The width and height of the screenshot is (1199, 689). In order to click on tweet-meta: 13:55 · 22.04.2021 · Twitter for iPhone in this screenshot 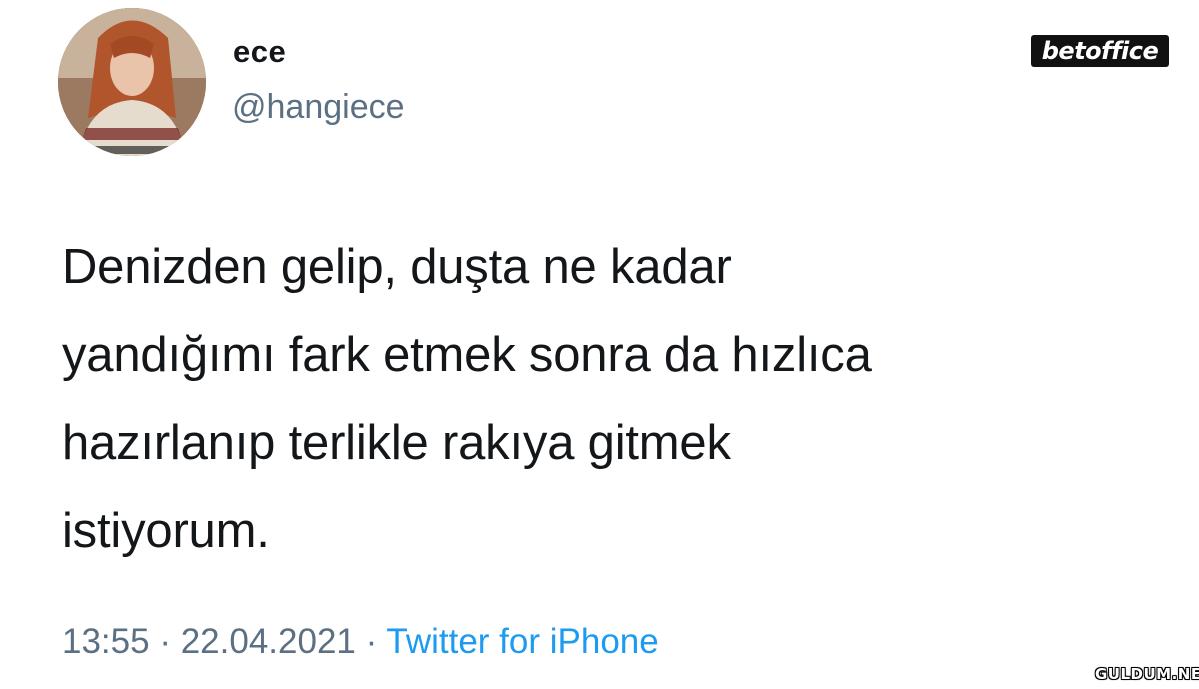, I will do `click(360, 642)`.